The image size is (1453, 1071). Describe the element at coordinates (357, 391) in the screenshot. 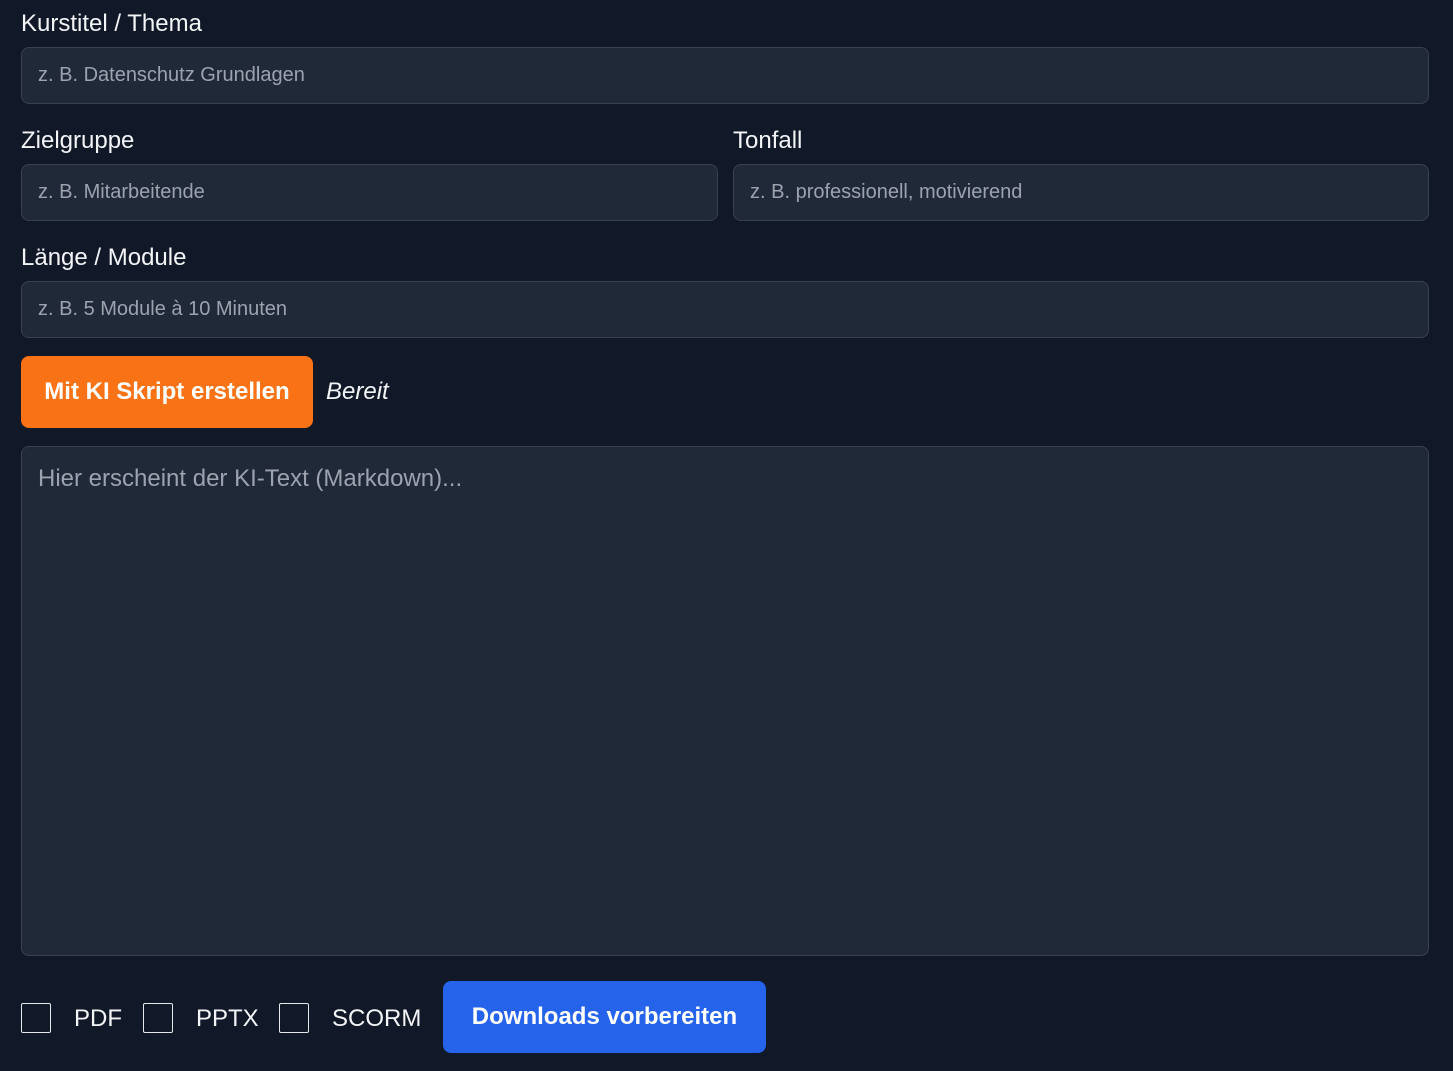

I see `status-text: Bereit` at that location.